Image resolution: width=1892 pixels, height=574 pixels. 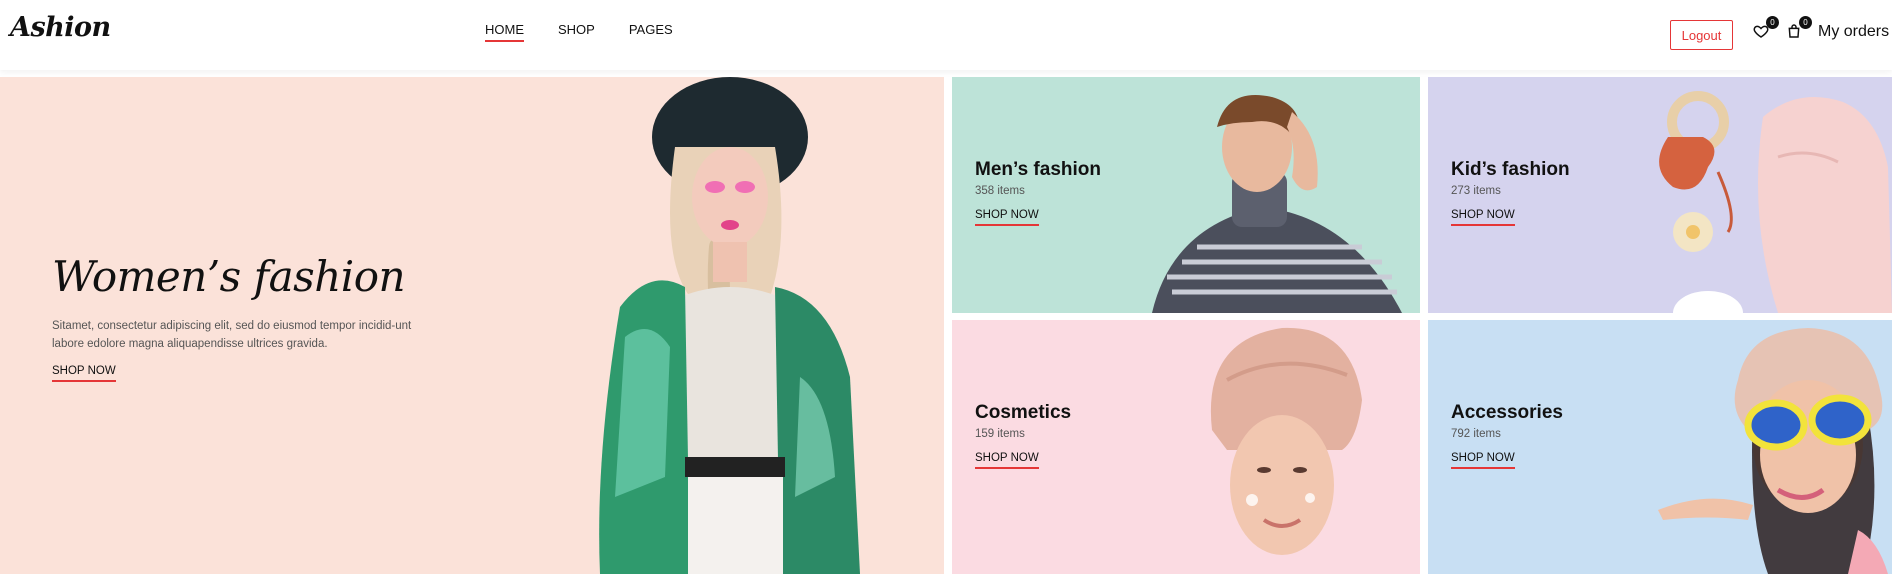 I want to click on kids-fashion-card: Kid’s fashion 273 items SHOP NOW, so click(x=1660, y=195).